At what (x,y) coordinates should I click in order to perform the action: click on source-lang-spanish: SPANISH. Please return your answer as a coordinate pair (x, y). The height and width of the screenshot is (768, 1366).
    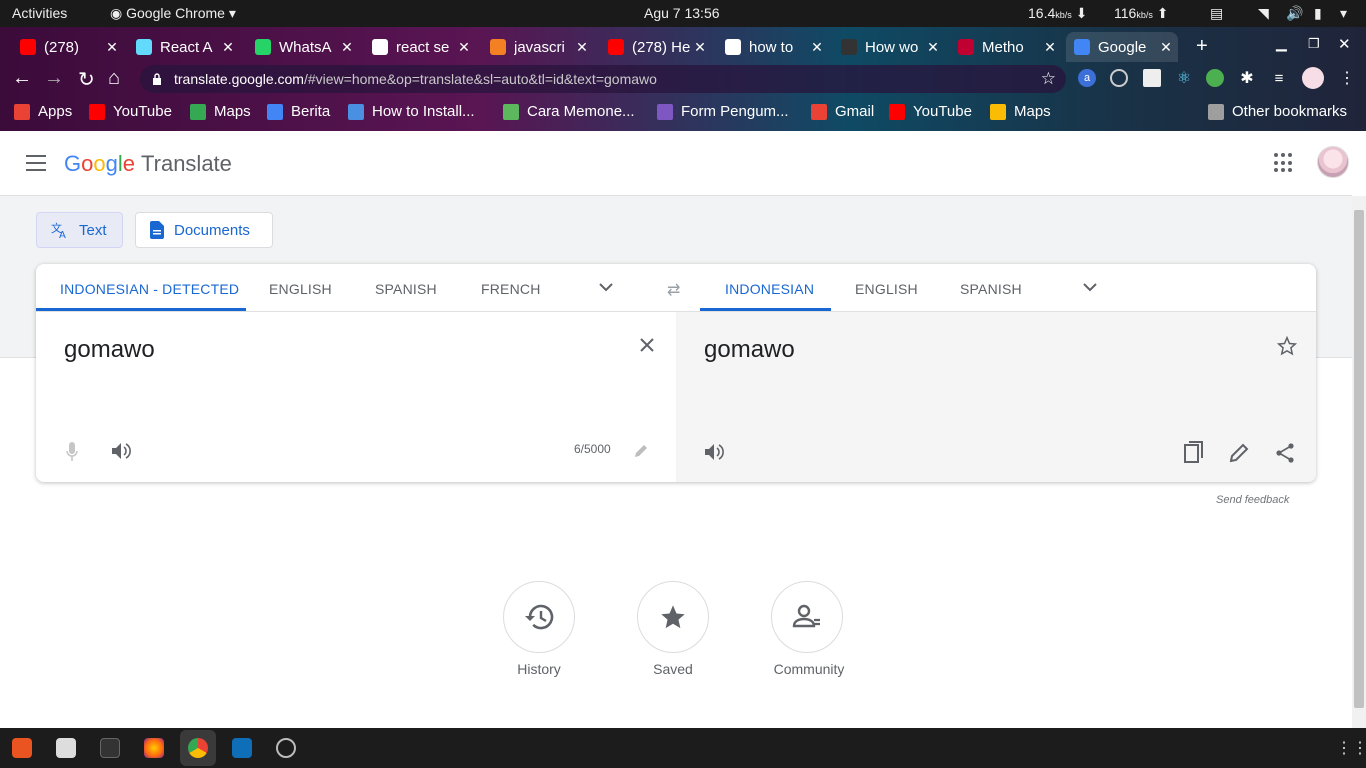
    Looking at the image, I should click on (406, 289).